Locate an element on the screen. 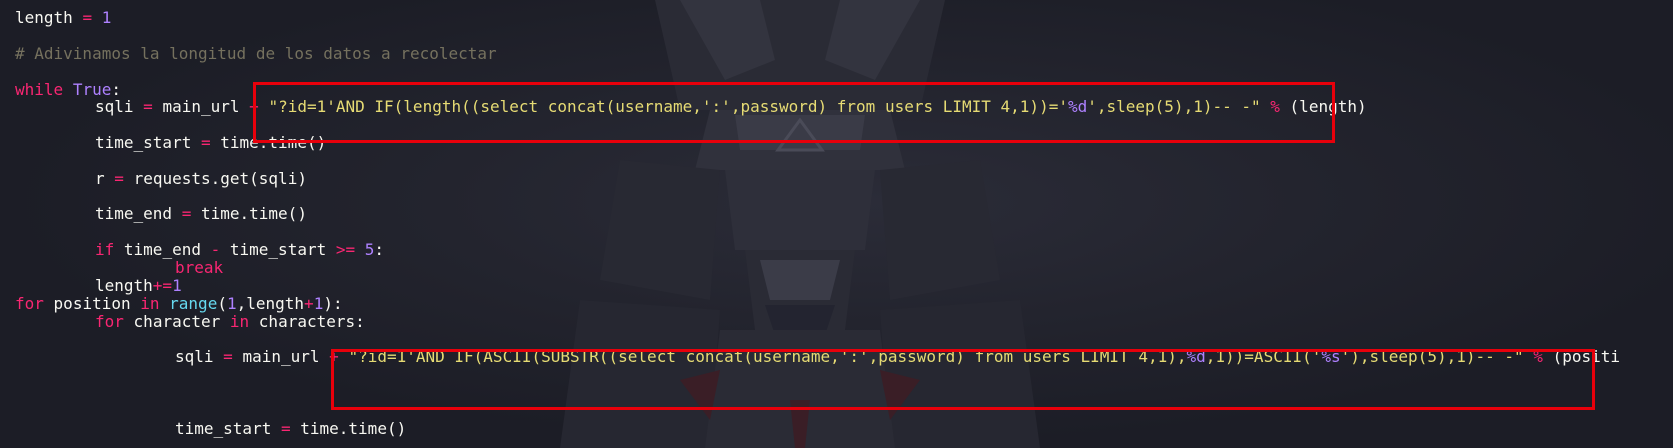 Image resolution: width=1673 pixels, height=448 pixels. code-line-10: length+=1 is located at coordinates (138, 286).